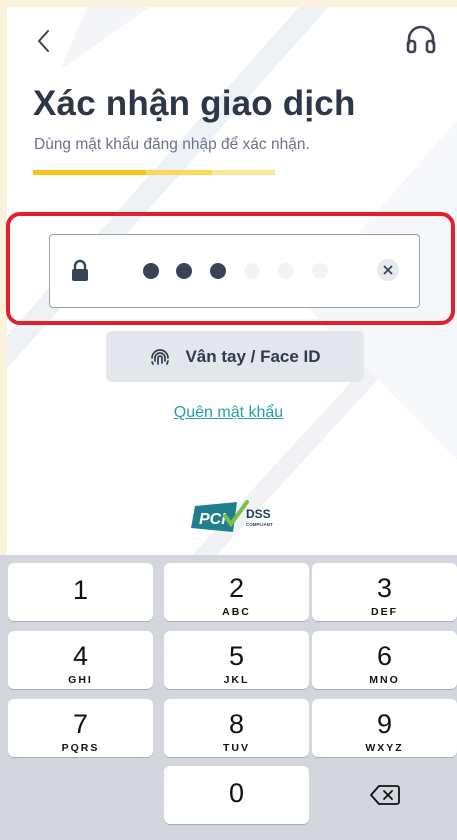 This screenshot has width=457, height=840. I want to click on key-digit: 1, so click(80, 590).